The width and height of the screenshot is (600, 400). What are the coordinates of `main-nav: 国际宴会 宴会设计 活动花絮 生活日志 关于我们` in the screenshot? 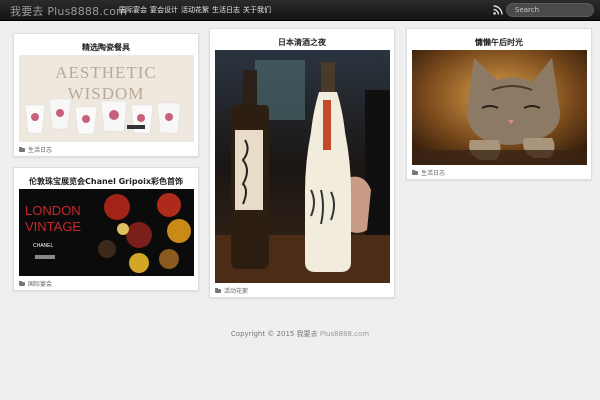 It's located at (196, 10).